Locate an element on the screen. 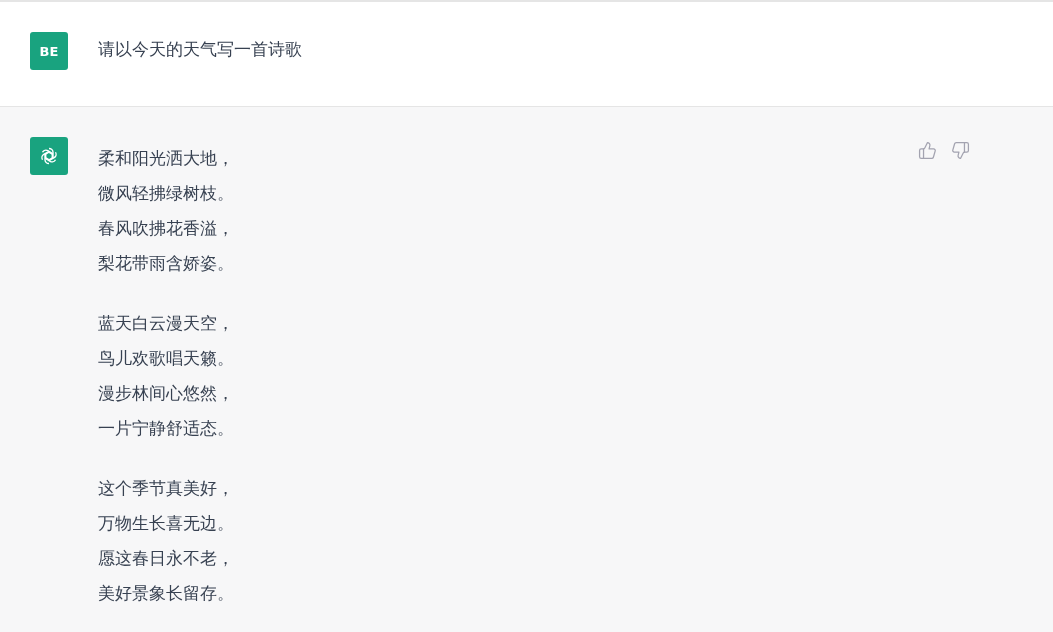 The width and height of the screenshot is (1053, 632). poem-line: 蓝天白云漫天空， is located at coordinates (166, 323).